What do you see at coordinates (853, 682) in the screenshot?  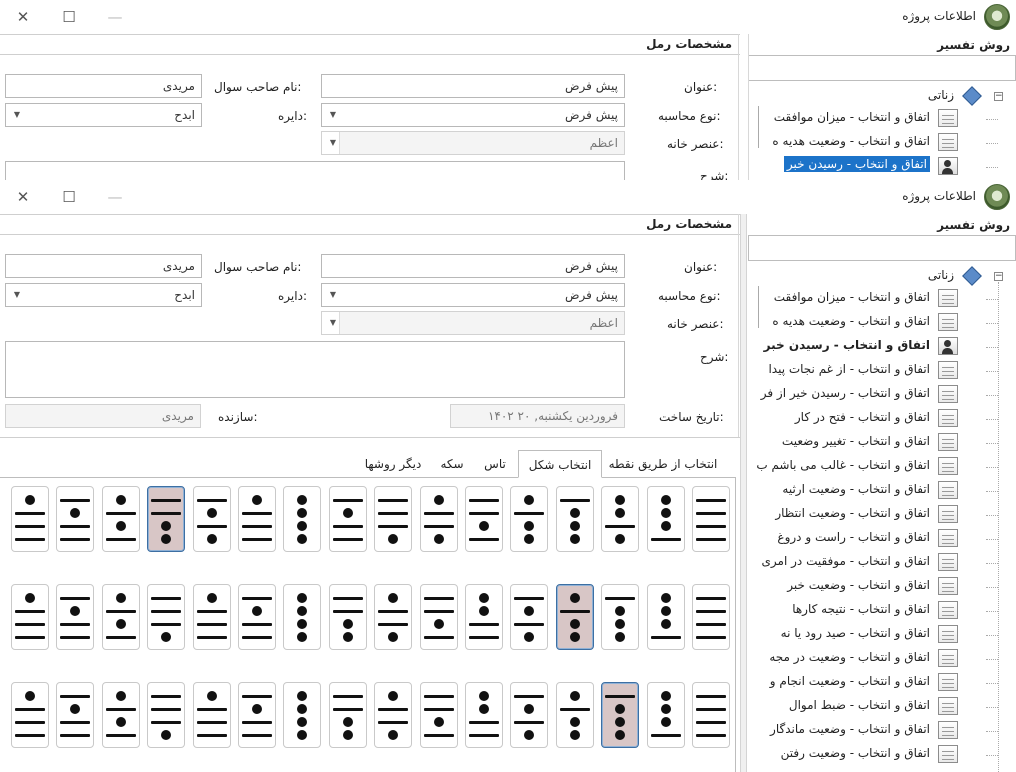 I see `tree-item: اتفاق و انتخاب - وضعیت انجام و` at bounding box center [853, 682].